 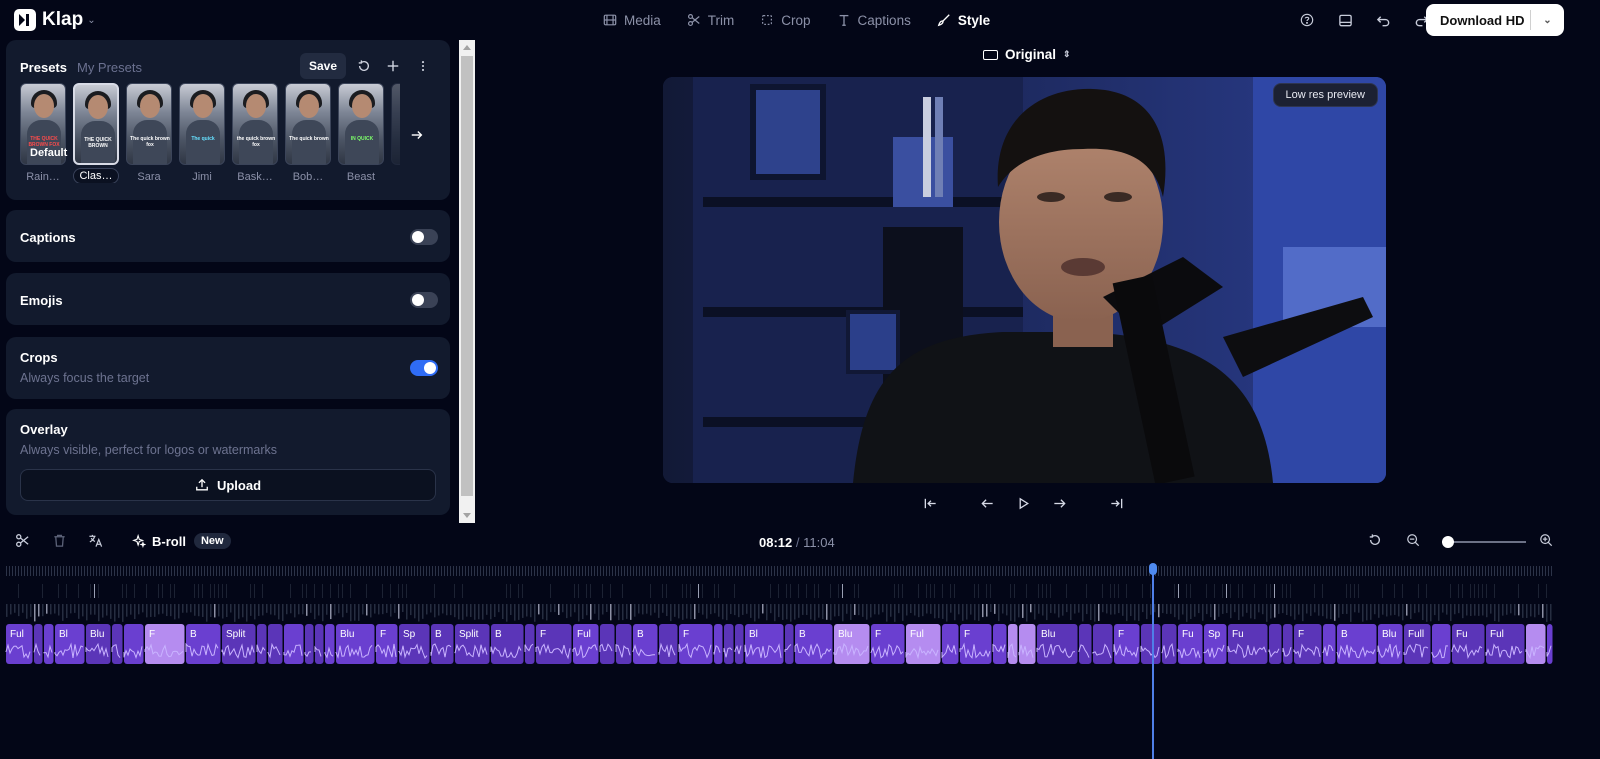 I want to click on arrow-right-icon, so click(x=419, y=137).